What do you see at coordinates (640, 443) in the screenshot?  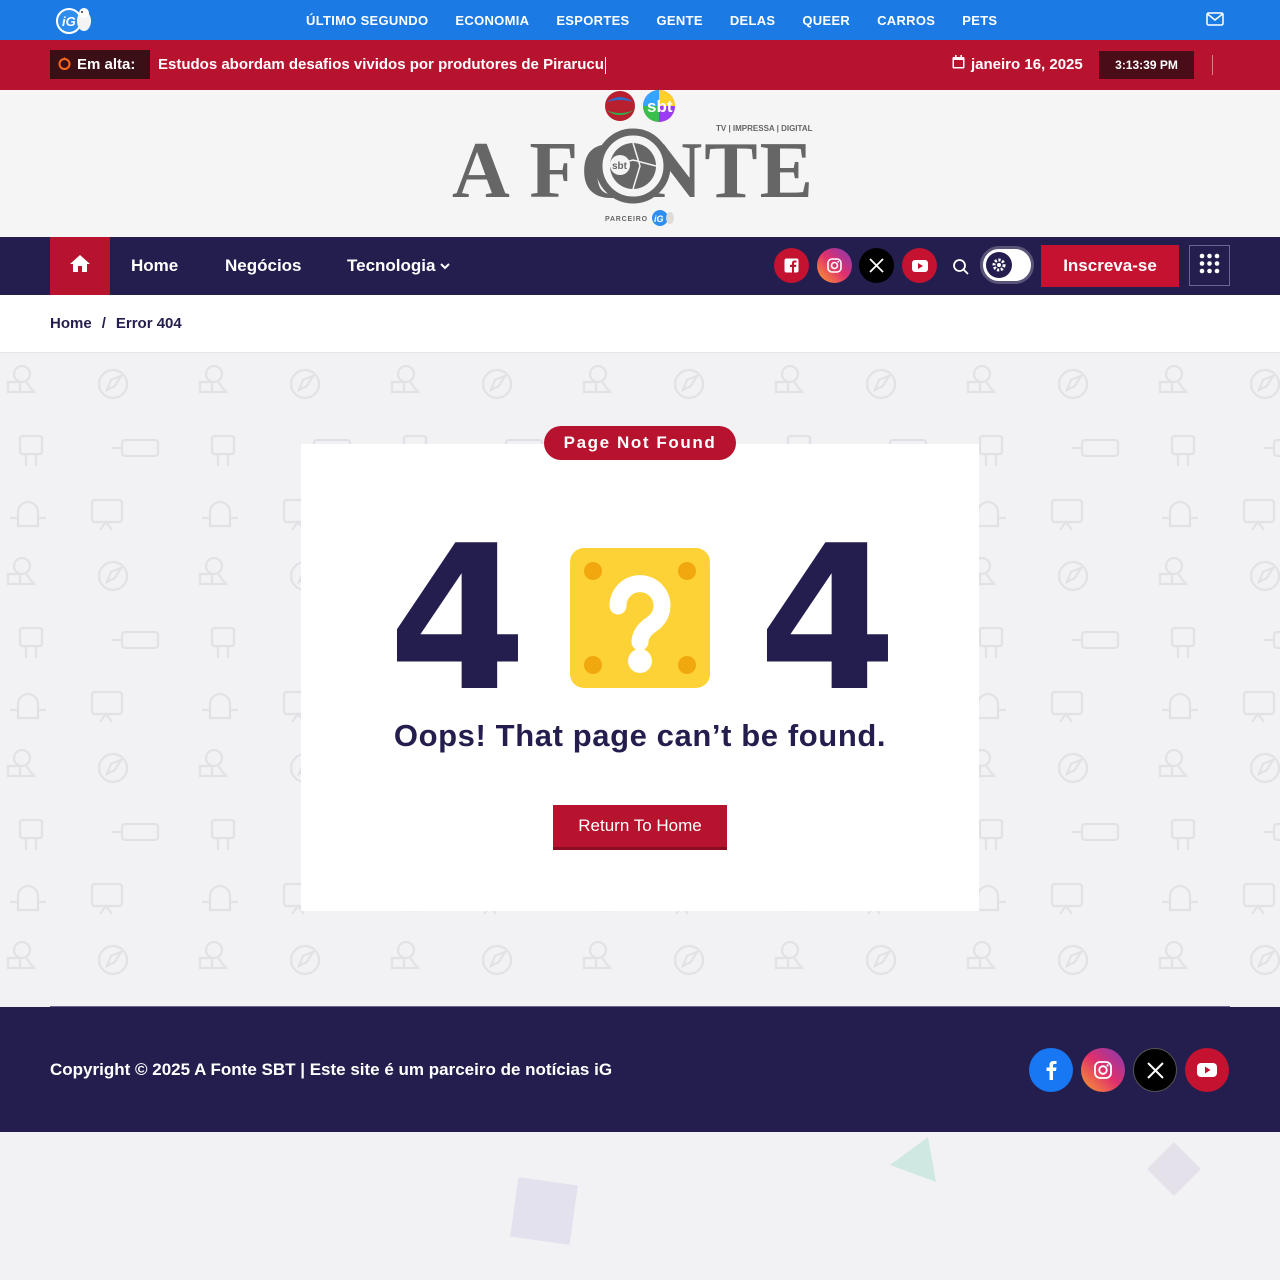 I see `page-not-found-badge: Page Not Found` at bounding box center [640, 443].